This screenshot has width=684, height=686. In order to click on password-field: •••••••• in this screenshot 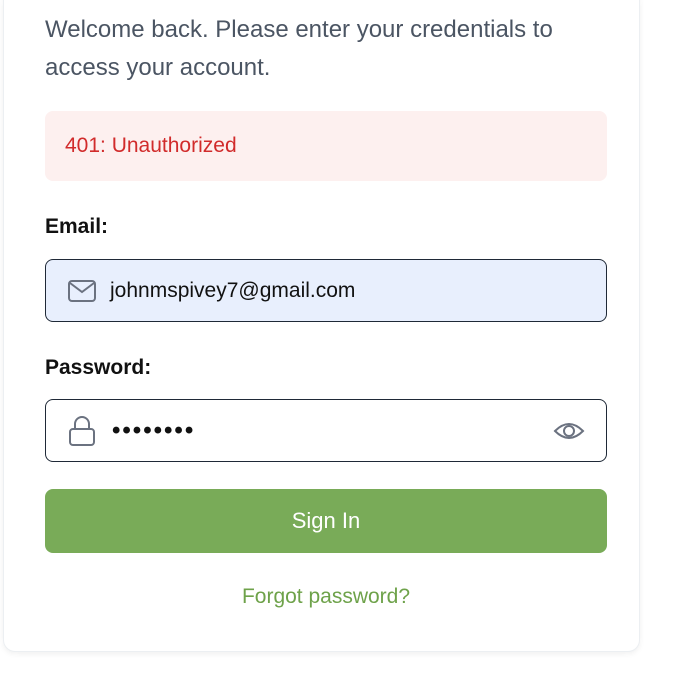, I will do `click(326, 430)`.